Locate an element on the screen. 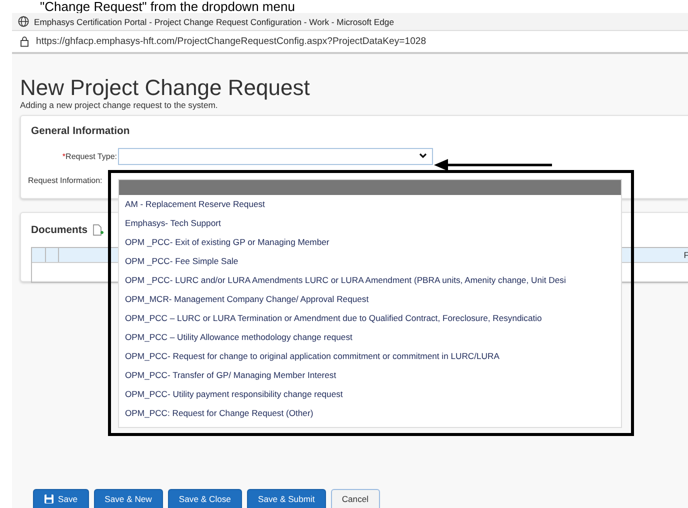  dropdown-option: OPM_PCC: Request for Change Request (Other) is located at coordinates (370, 413).